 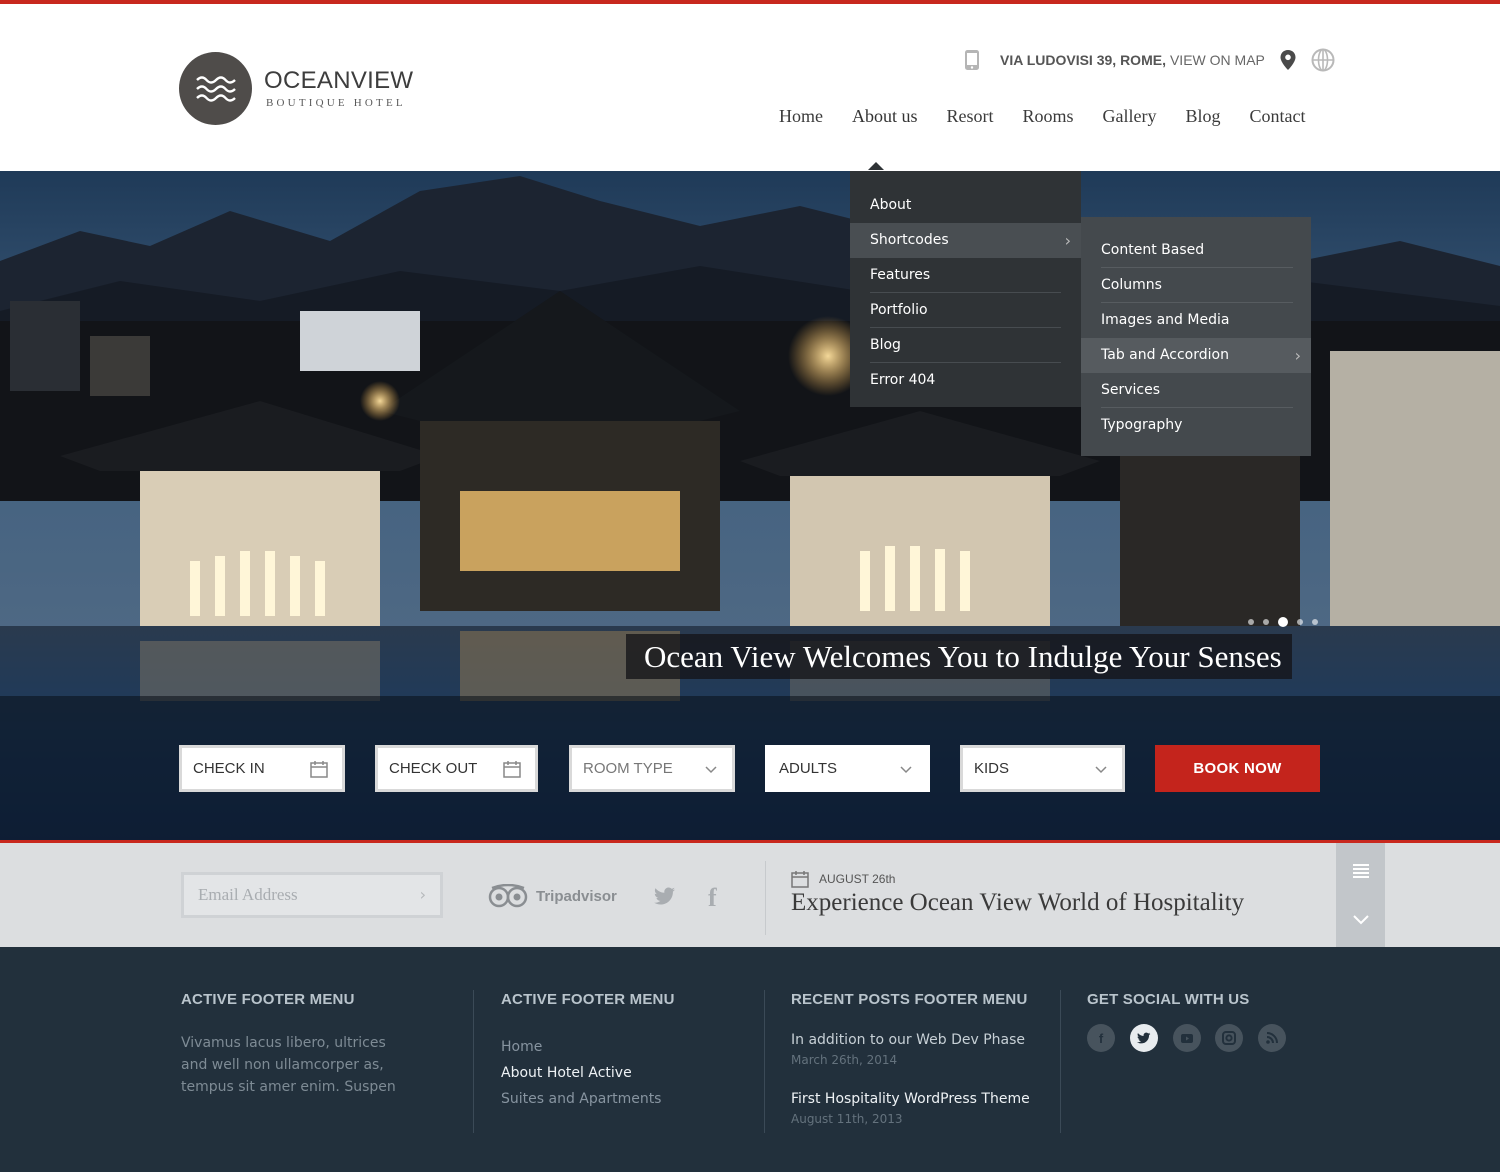 I want to click on footer-link-about-hotel: About Hotel Active, so click(x=566, y=1073).